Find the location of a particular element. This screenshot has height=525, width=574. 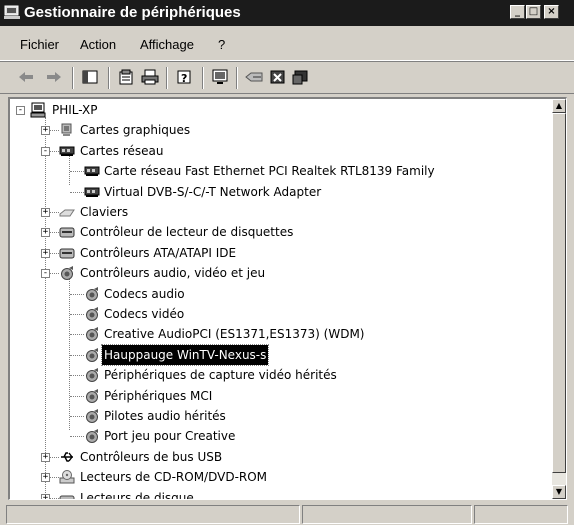

ide-controller-icon is located at coordinates (67, 253).